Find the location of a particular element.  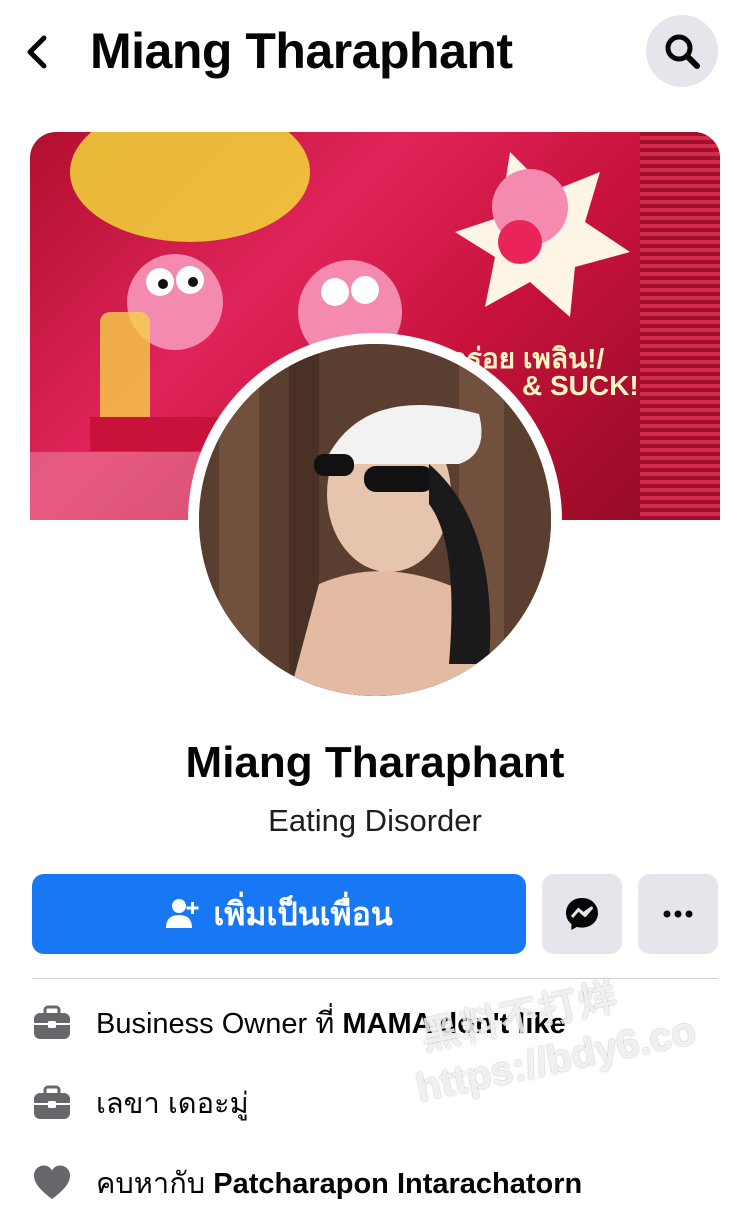

back-button is located at coordinates (38, 52).